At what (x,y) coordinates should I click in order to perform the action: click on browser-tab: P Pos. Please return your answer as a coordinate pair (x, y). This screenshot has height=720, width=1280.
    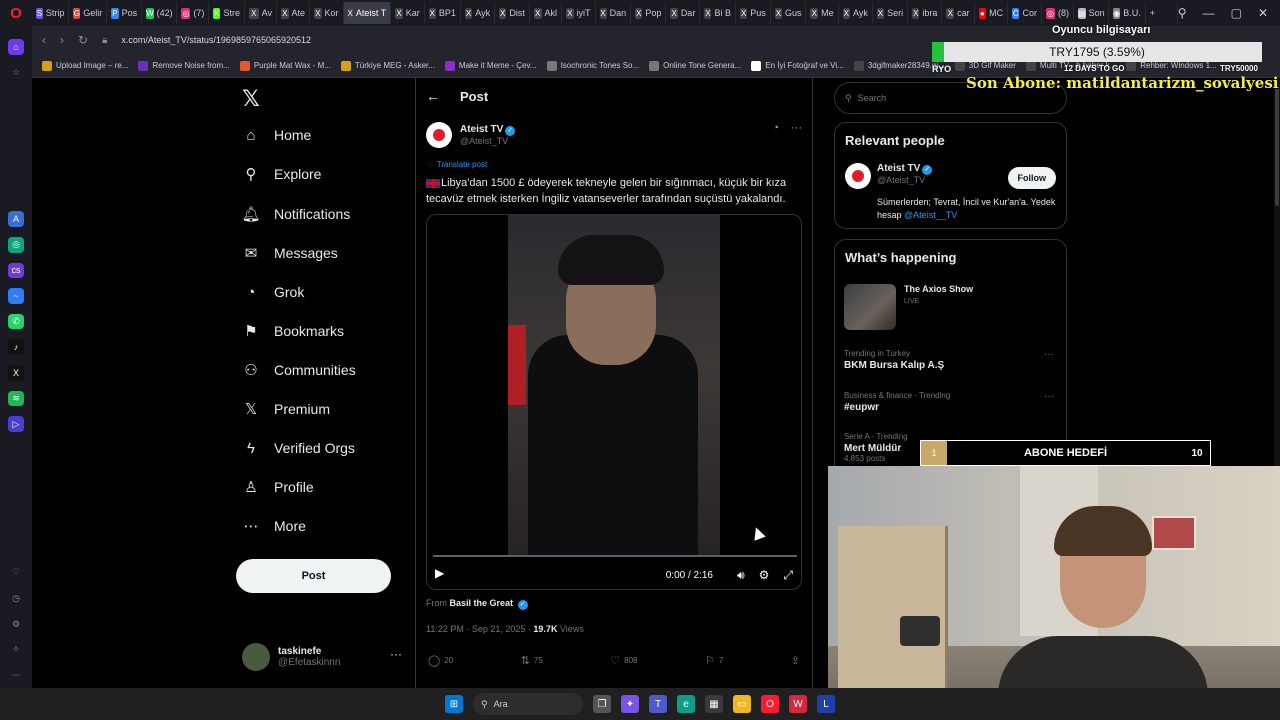
    Looking at the image, I should click on (125, 13).